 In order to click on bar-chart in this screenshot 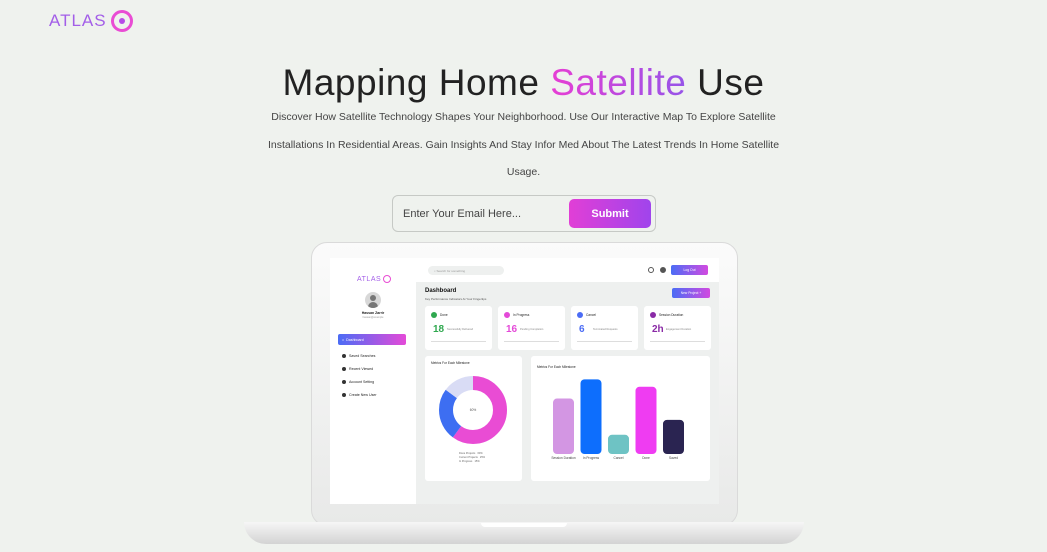, I will do `click(618, 416)`.